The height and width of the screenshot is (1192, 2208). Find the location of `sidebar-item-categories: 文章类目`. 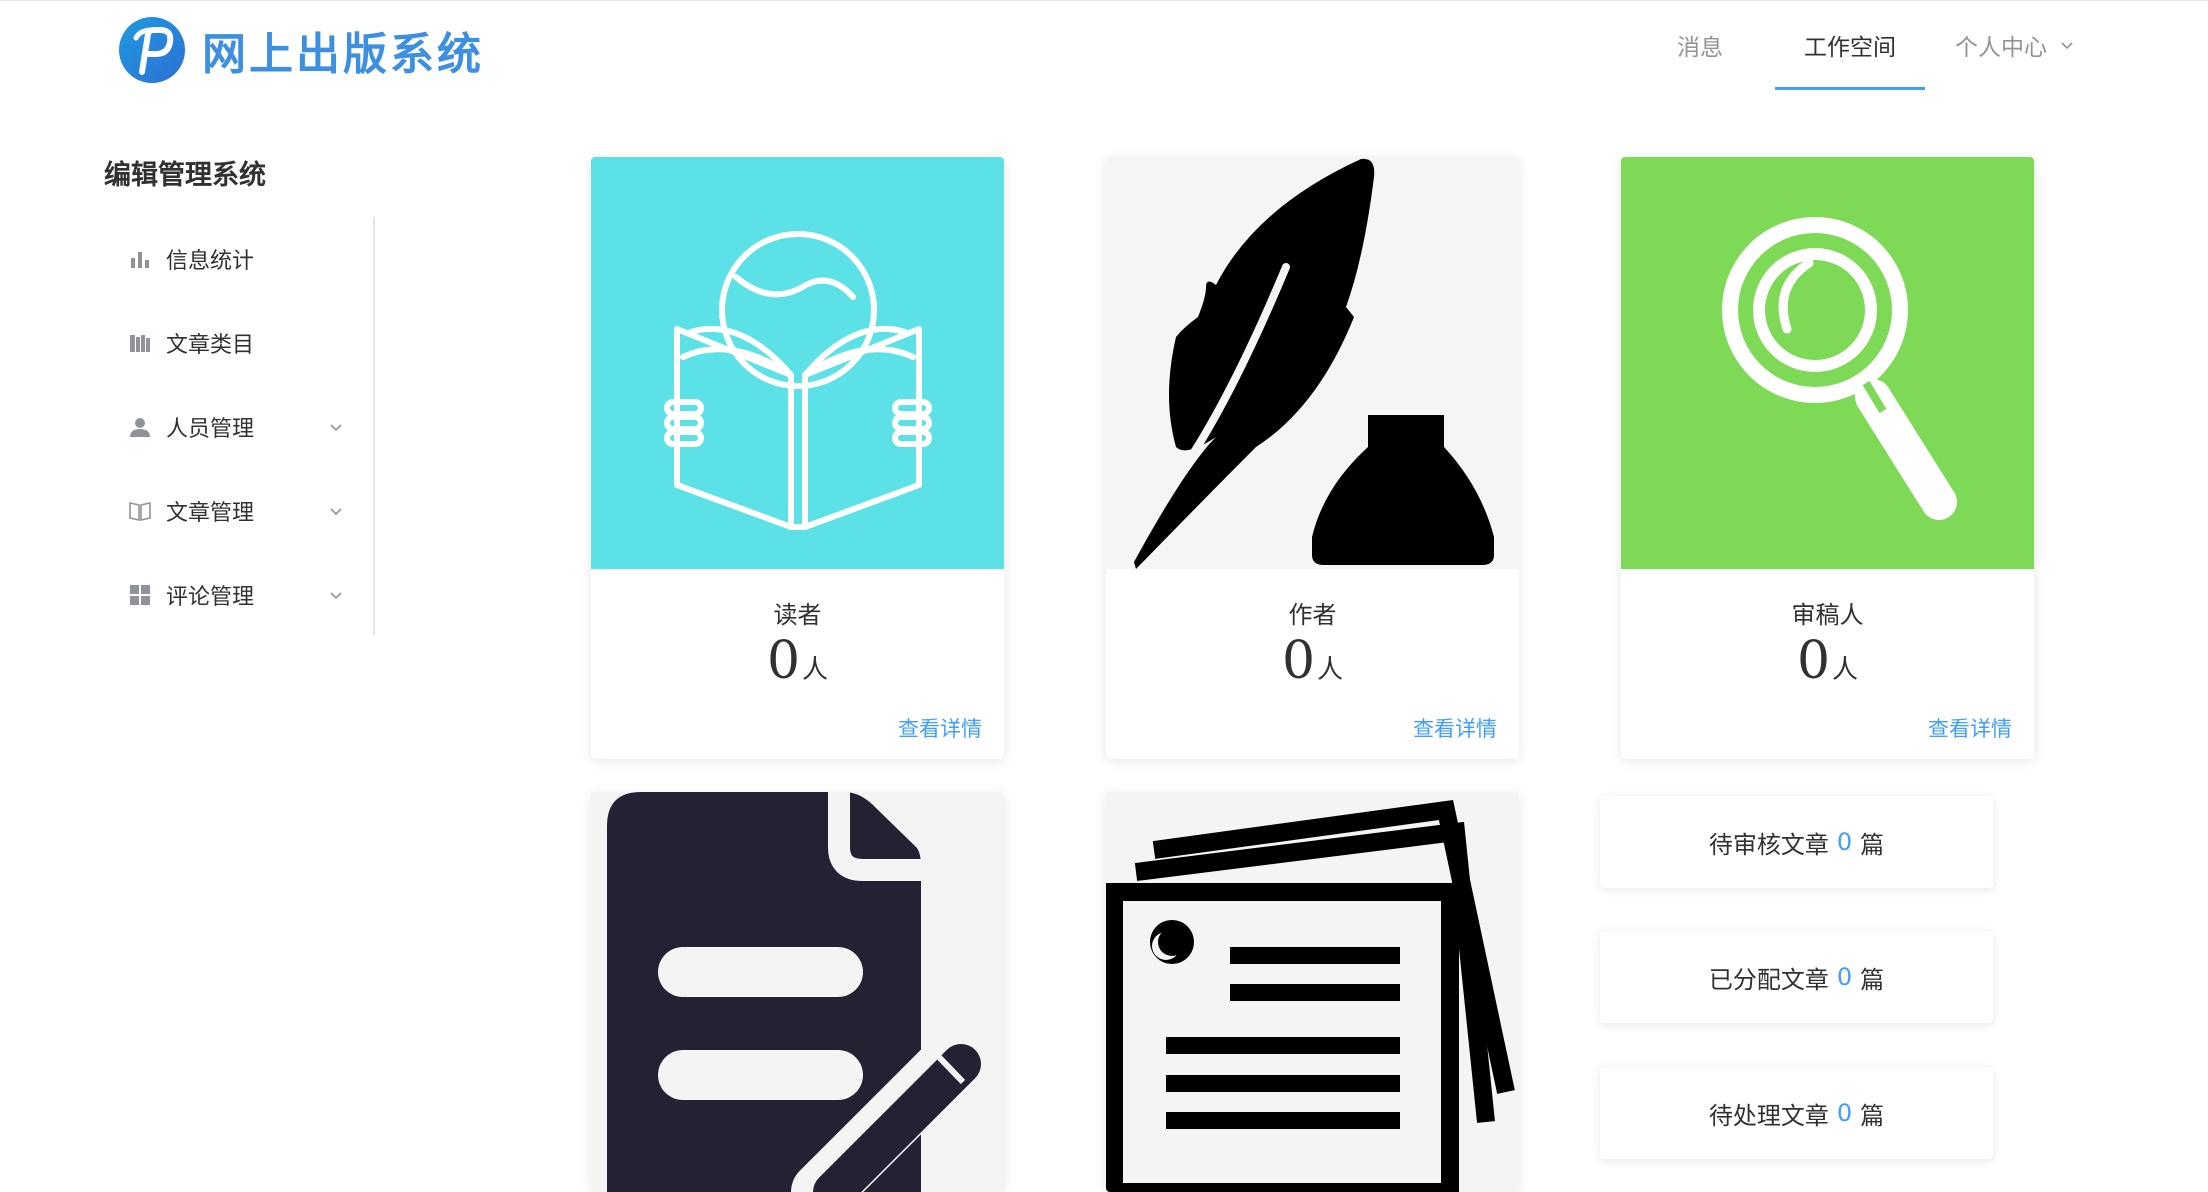

sidebar-item-categories: 文章类目 is located at coordinates (238, 343).